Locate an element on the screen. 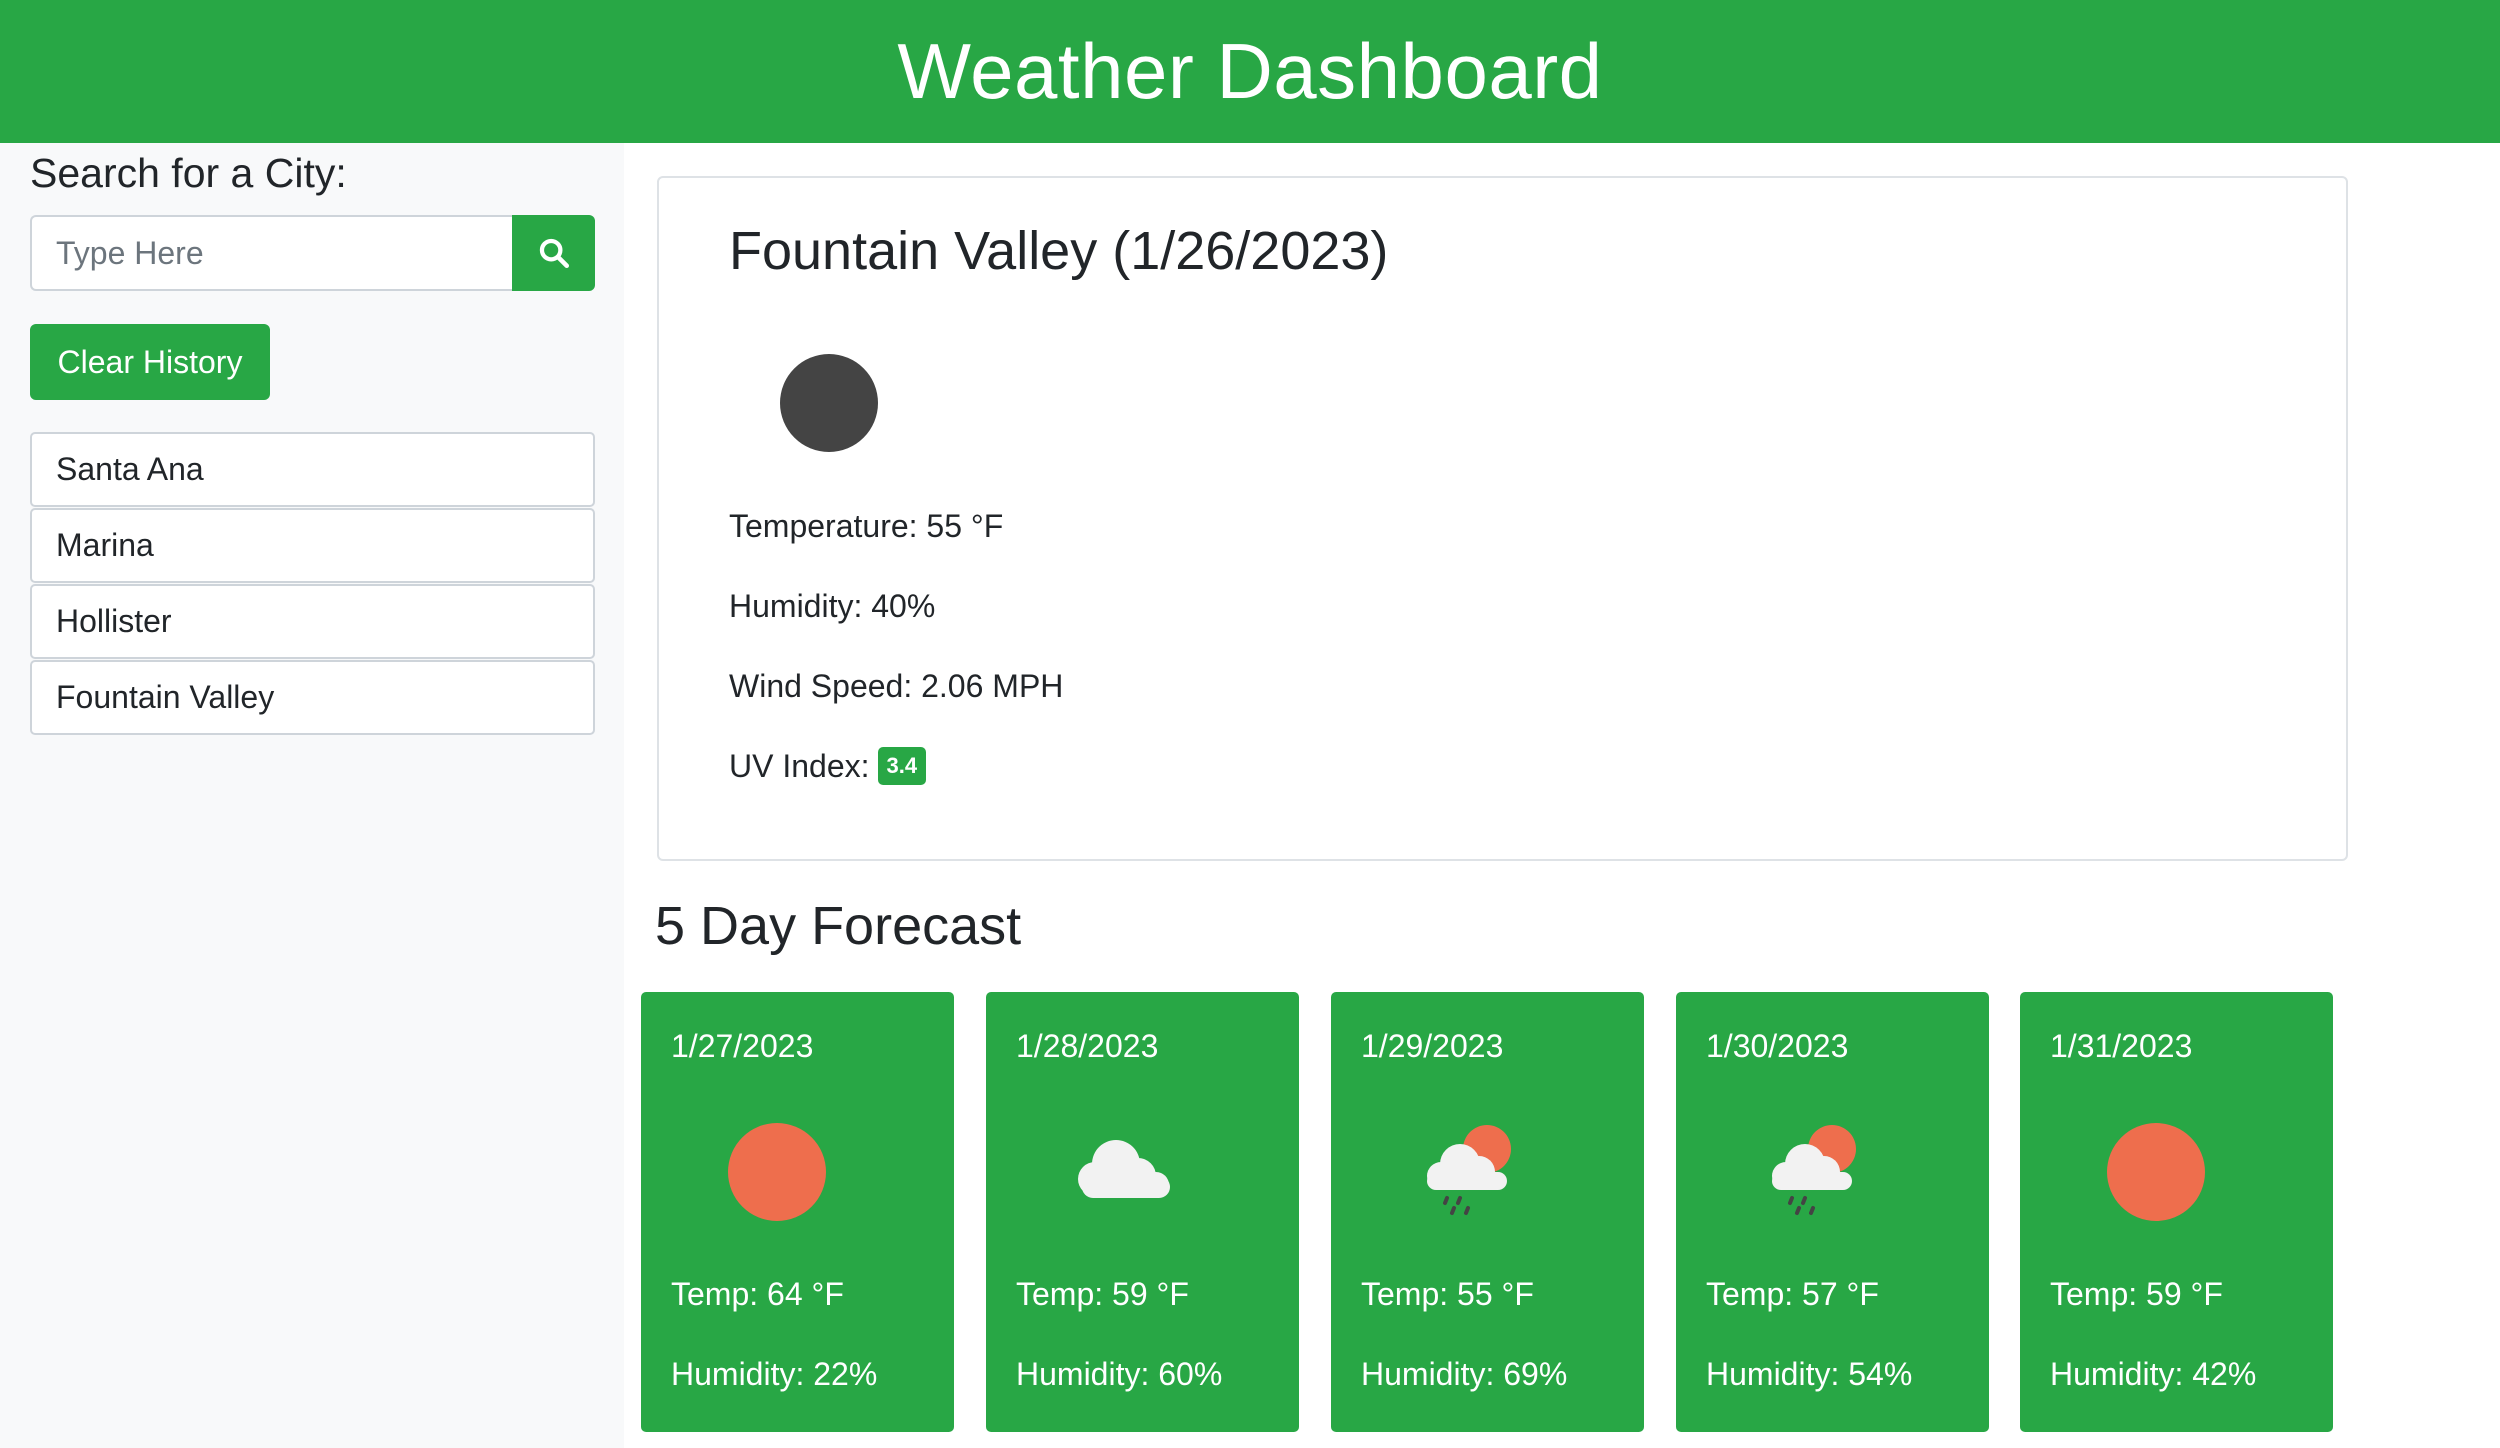  forecast-title: 5 Day Forecast is located at coordinates (838, 926).